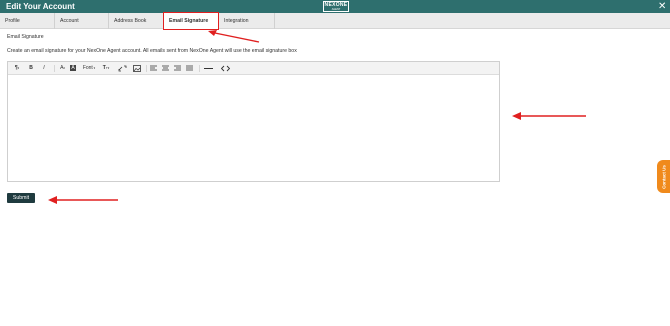  What do you see at coordinates (21, 198) in the screenshot?
I see `submit-button: Submit` at bounding box center [21, 198].